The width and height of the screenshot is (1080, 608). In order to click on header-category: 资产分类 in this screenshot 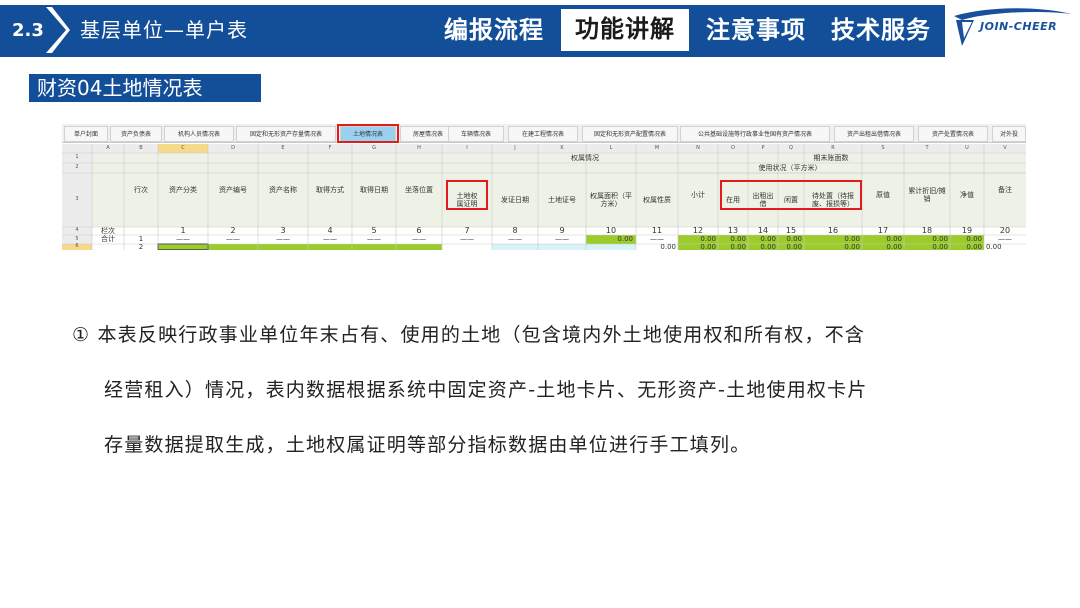, I will do `click(183, 189)`.